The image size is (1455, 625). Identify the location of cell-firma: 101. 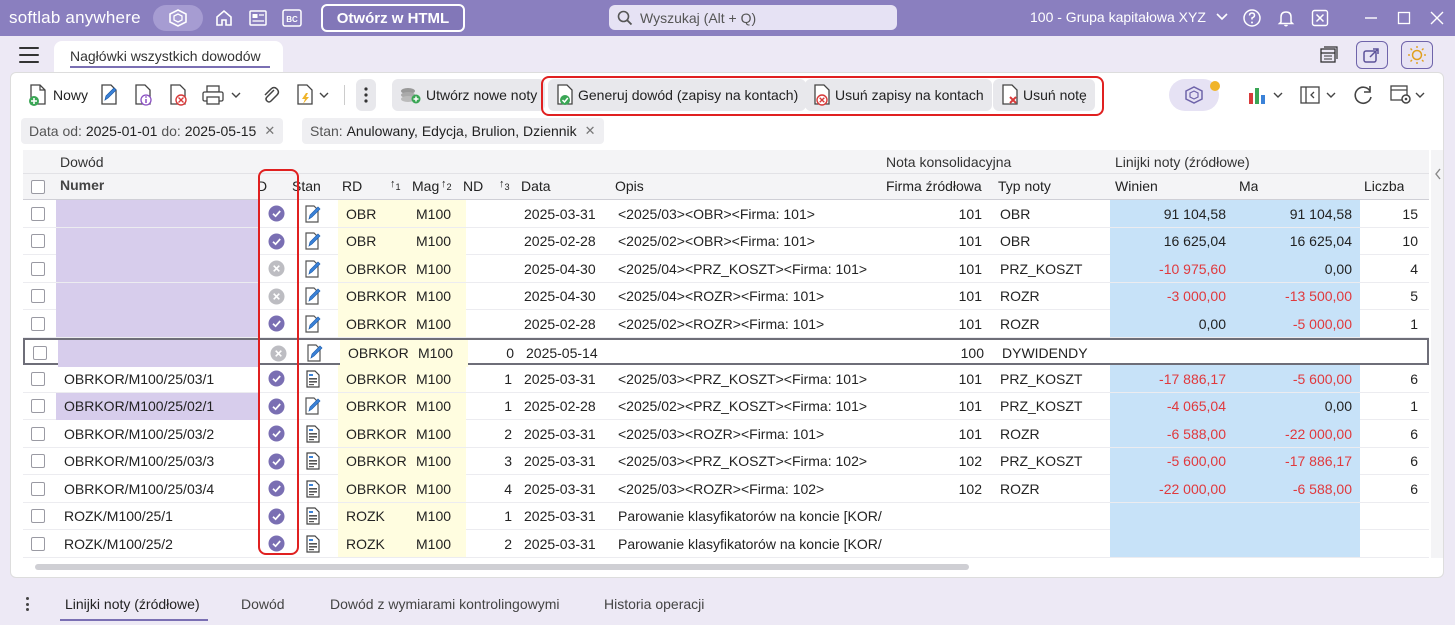
(970, 241).